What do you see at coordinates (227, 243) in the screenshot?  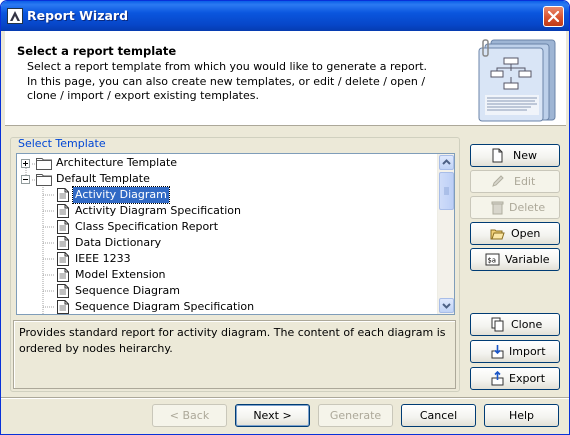 I see `tree-item: Data Dictionary` at bounding box center [227, 243].